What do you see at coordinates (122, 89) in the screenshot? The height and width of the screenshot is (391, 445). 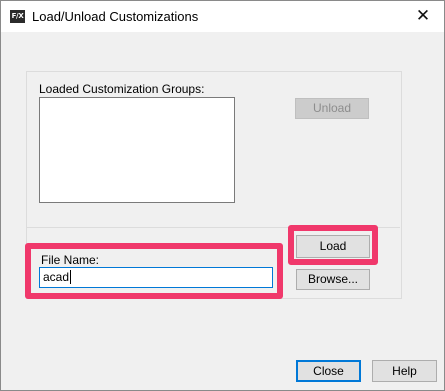 I see `loaded-groups-label: Loaded Customization Groups:` at bounding box center [122, 89].